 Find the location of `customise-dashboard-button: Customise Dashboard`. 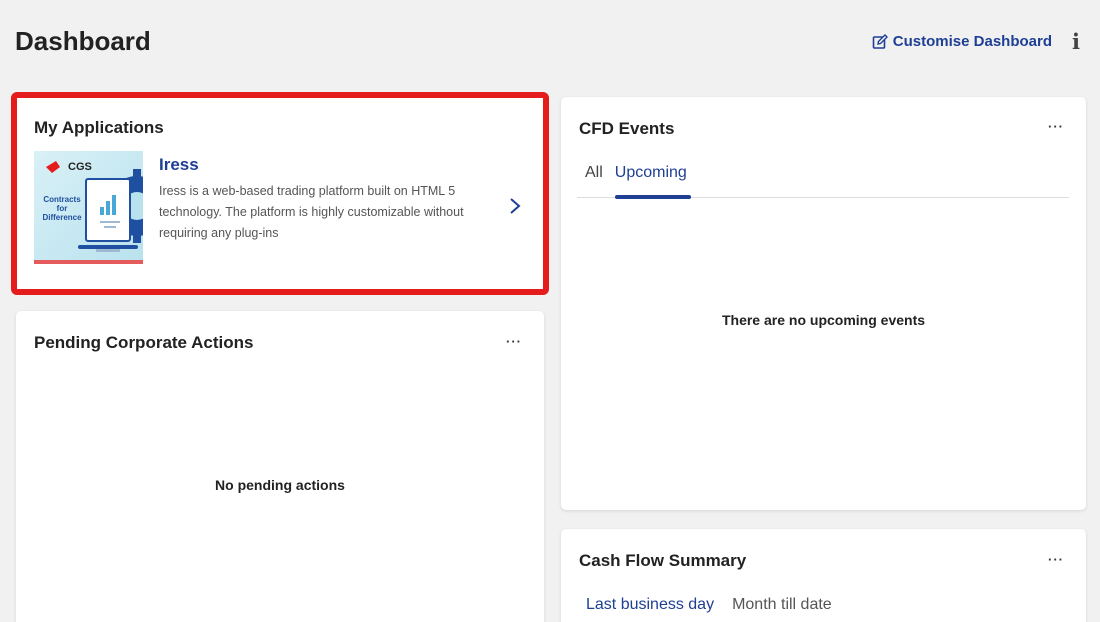

customise-dashboard-button: Customise Dashboard is located at coordinates (962, 41).